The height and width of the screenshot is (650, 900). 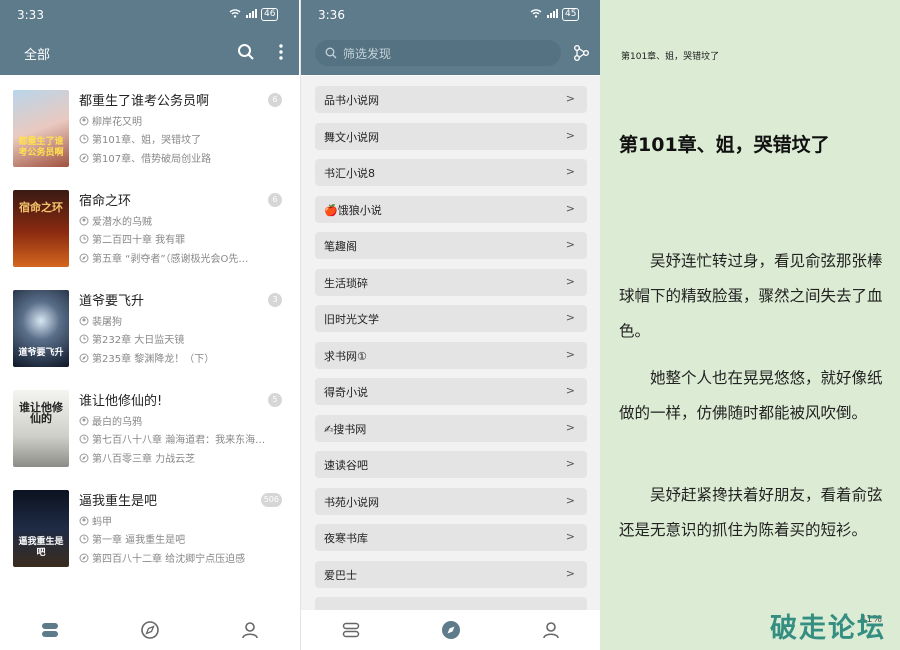 What do you see at coordinates (179, 320) in the screenshot?
I see `book-author: 裴屠狗` at bounding box center [179, 320].